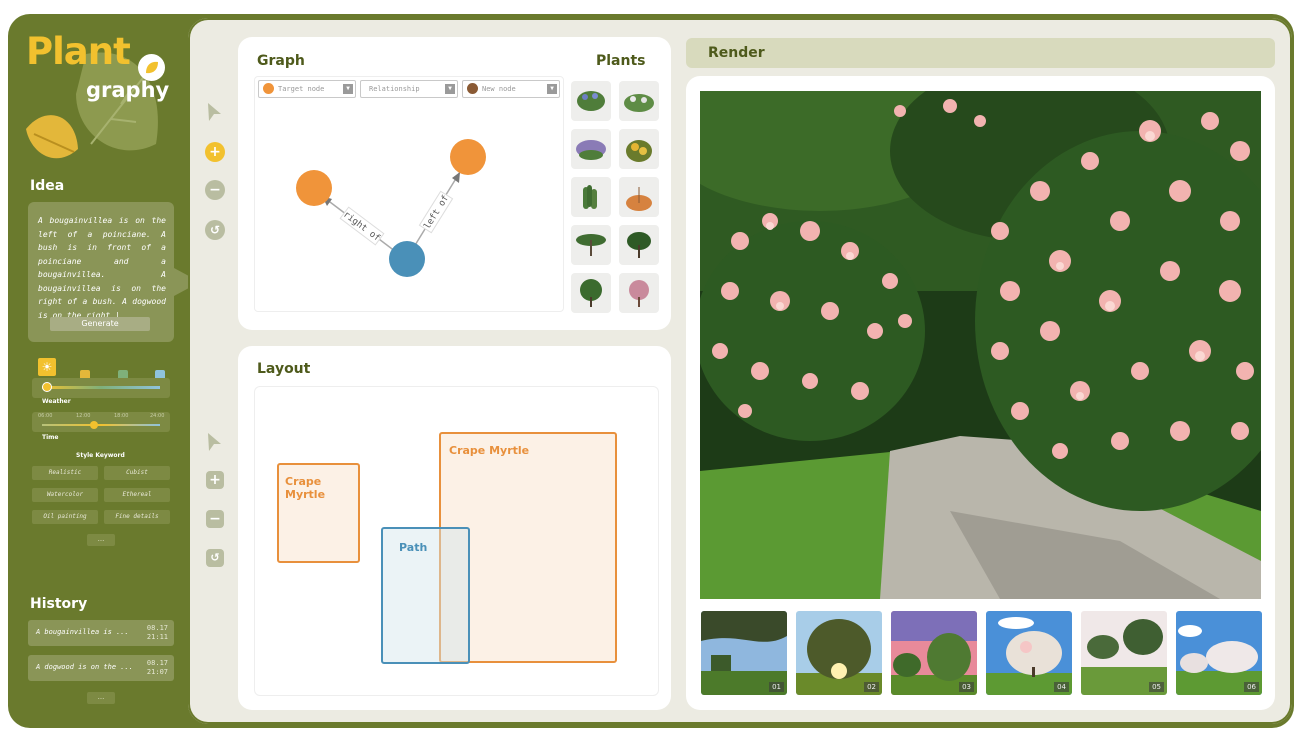  Describe the element at coordinates (121, 416) in the screenshot. I see `time-tick: 18:00` at that location.